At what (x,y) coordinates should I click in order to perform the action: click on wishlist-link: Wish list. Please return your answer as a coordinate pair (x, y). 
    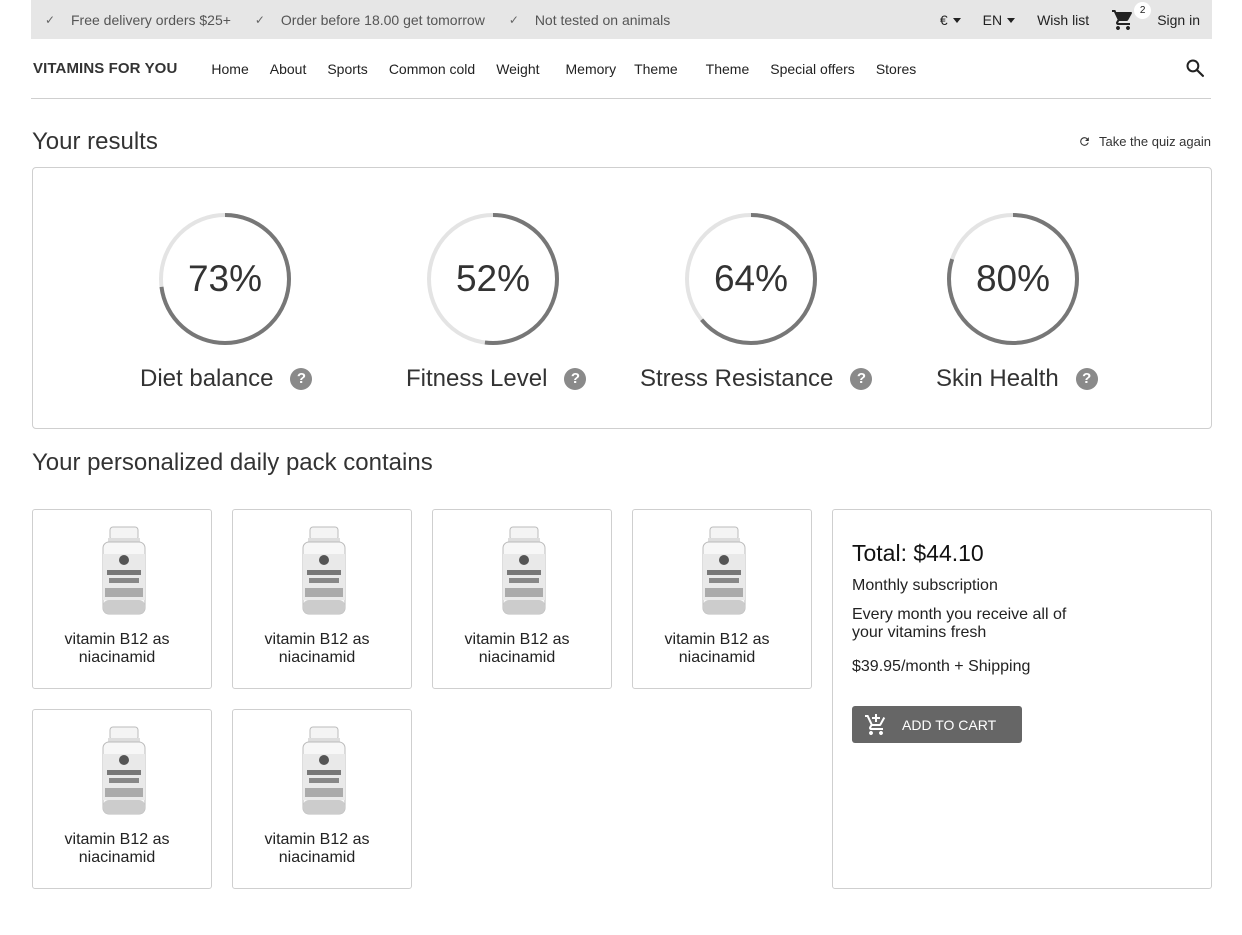
    Looking at the image, I should click on (1063, 20).